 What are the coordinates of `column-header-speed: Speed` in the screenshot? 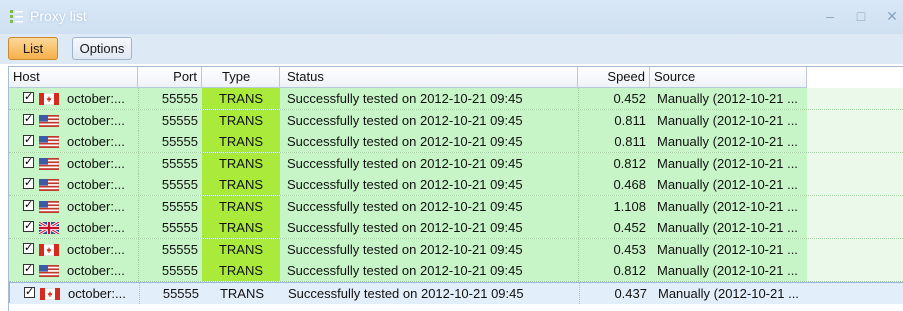 It's located at (614, 77).